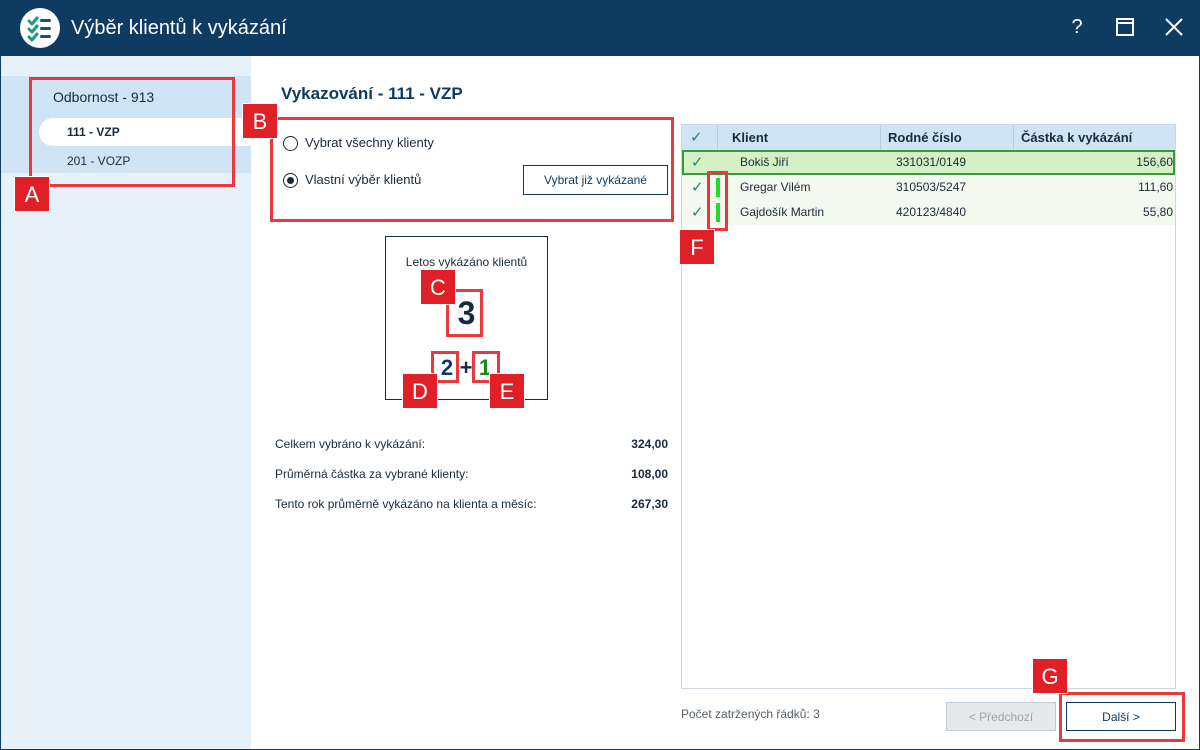 Image resolution: width=1200 pixels, height=750 pixels. What do you see at coordinates (472, 169) in the screenshot?
I see `annotation-box-b` at bounding box center [472, 169].